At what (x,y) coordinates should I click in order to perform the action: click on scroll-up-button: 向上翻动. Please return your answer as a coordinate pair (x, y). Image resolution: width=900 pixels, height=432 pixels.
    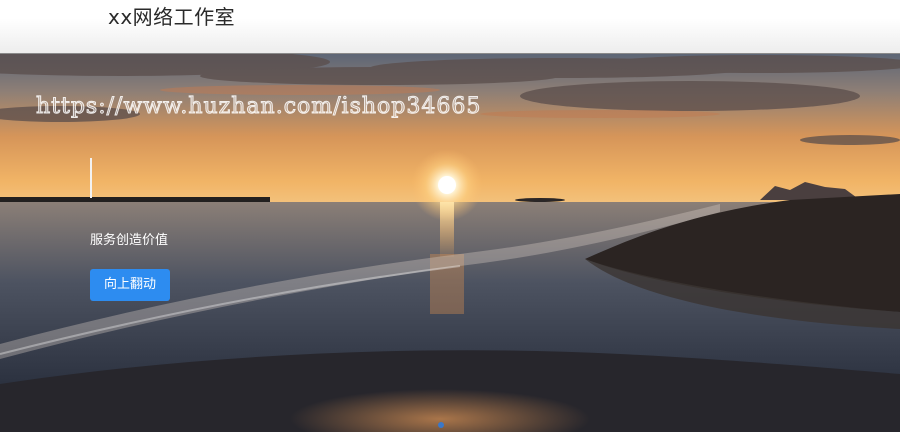
    Looking at the image, I should click on (130, 285).